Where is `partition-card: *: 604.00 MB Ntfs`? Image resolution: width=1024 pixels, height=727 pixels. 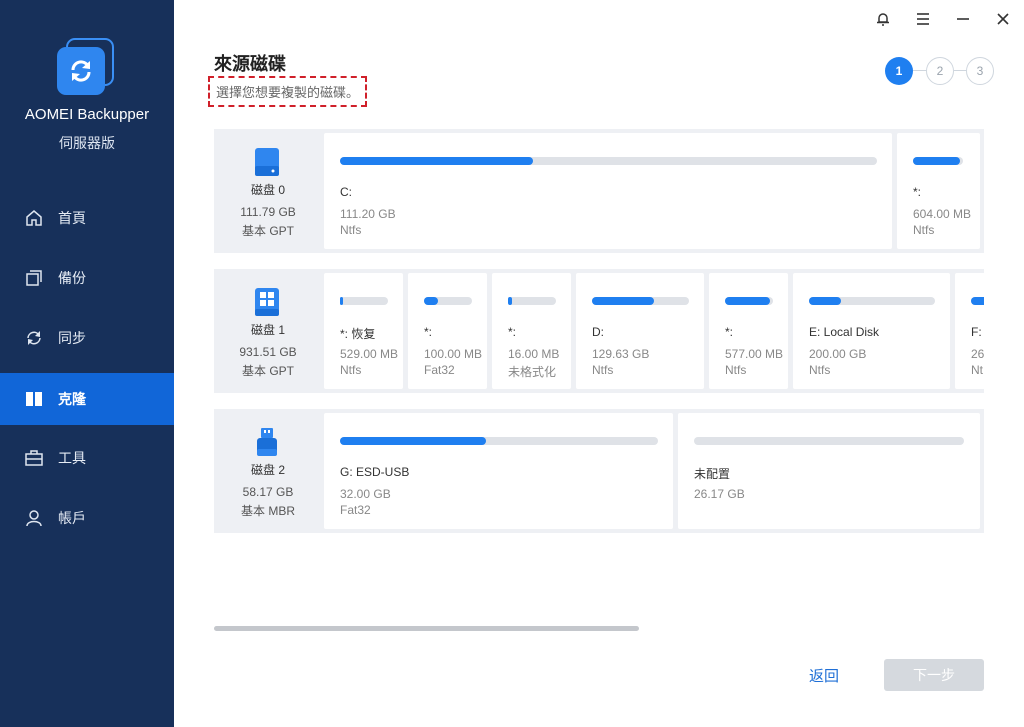 partition-card: *: 604.00 MB Ntfs is located at coordinates (938, 191).